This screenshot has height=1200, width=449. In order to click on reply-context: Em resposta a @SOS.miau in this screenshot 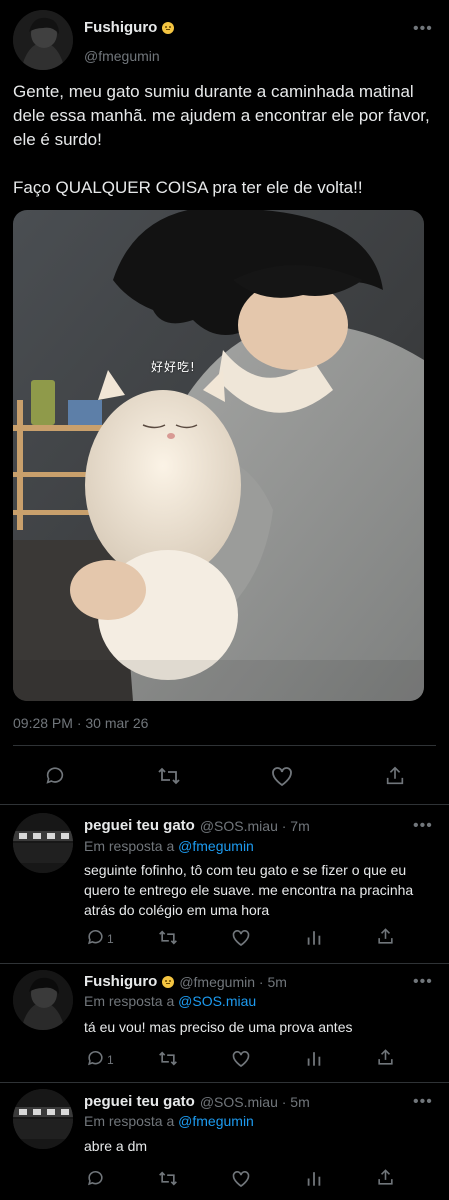, I will do `click(170, 1001)`.